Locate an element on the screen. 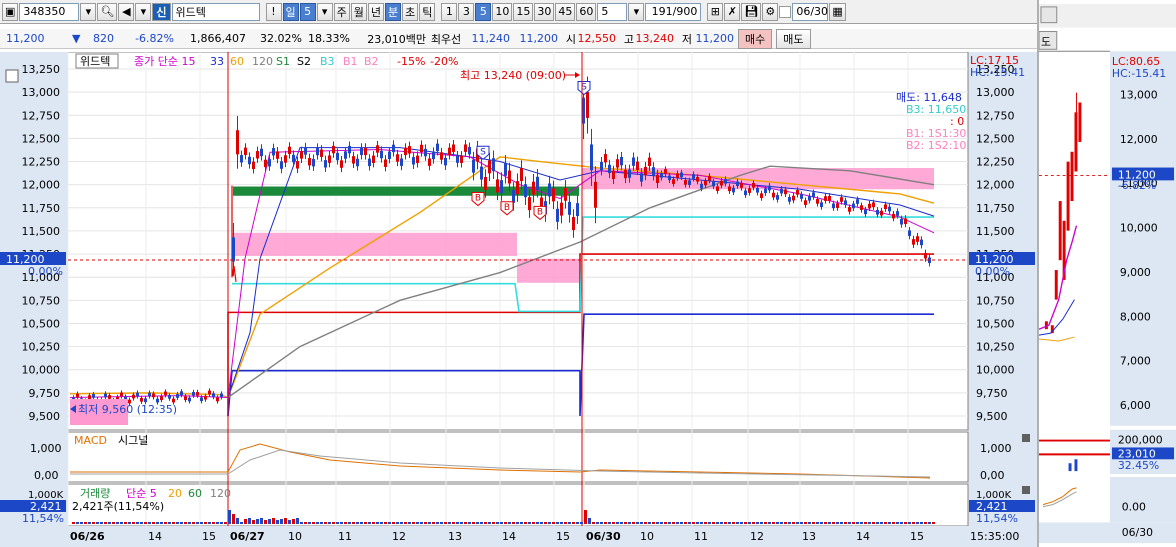 Image resolution: width=1176 pixels, height=547 pixels. period-day-button: 일 is located at coordinates (290, 11).